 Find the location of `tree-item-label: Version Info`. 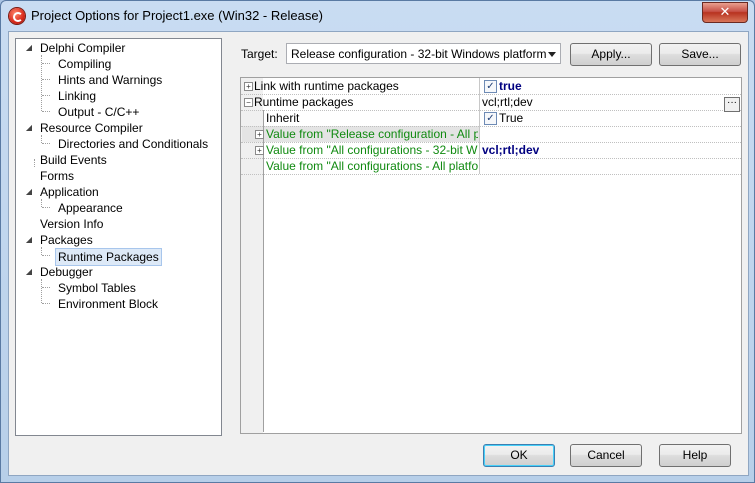

tree-item-label: Version Info is located at coordinates (72, 224).